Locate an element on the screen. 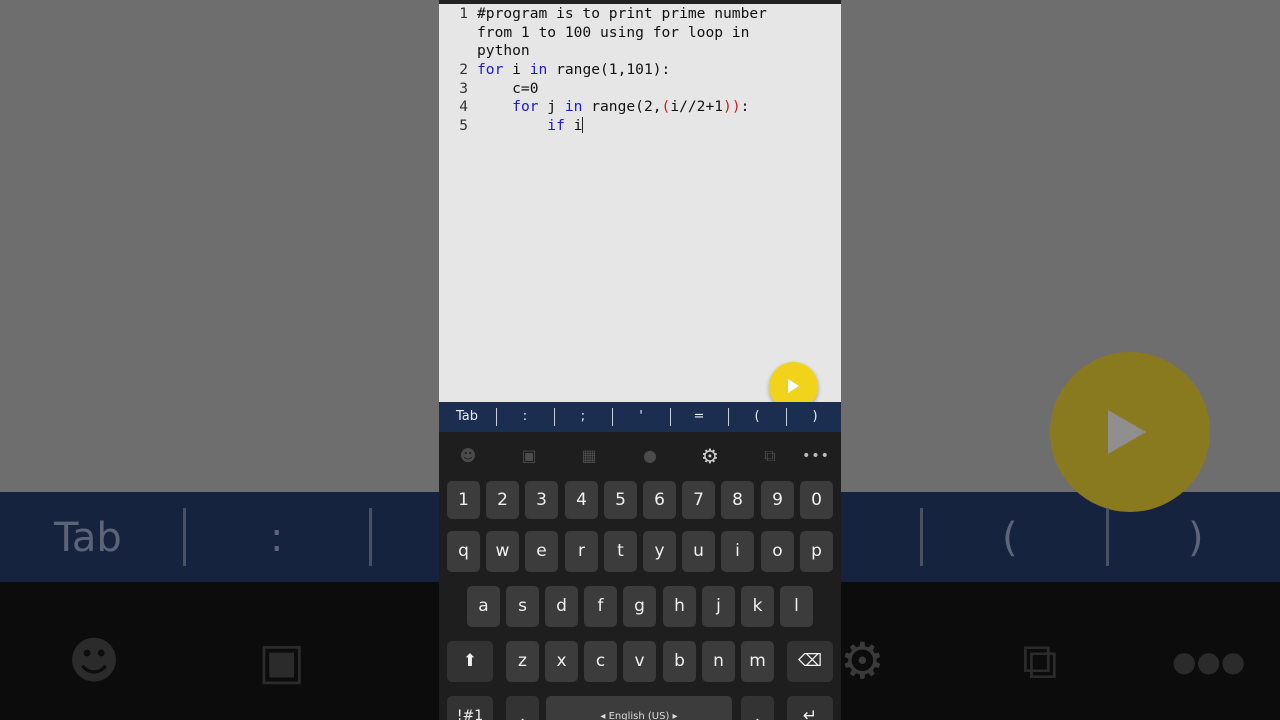 The height and width of the screenshot is (720, 1280). key-5: 5 is located at coordinates (620, 500).